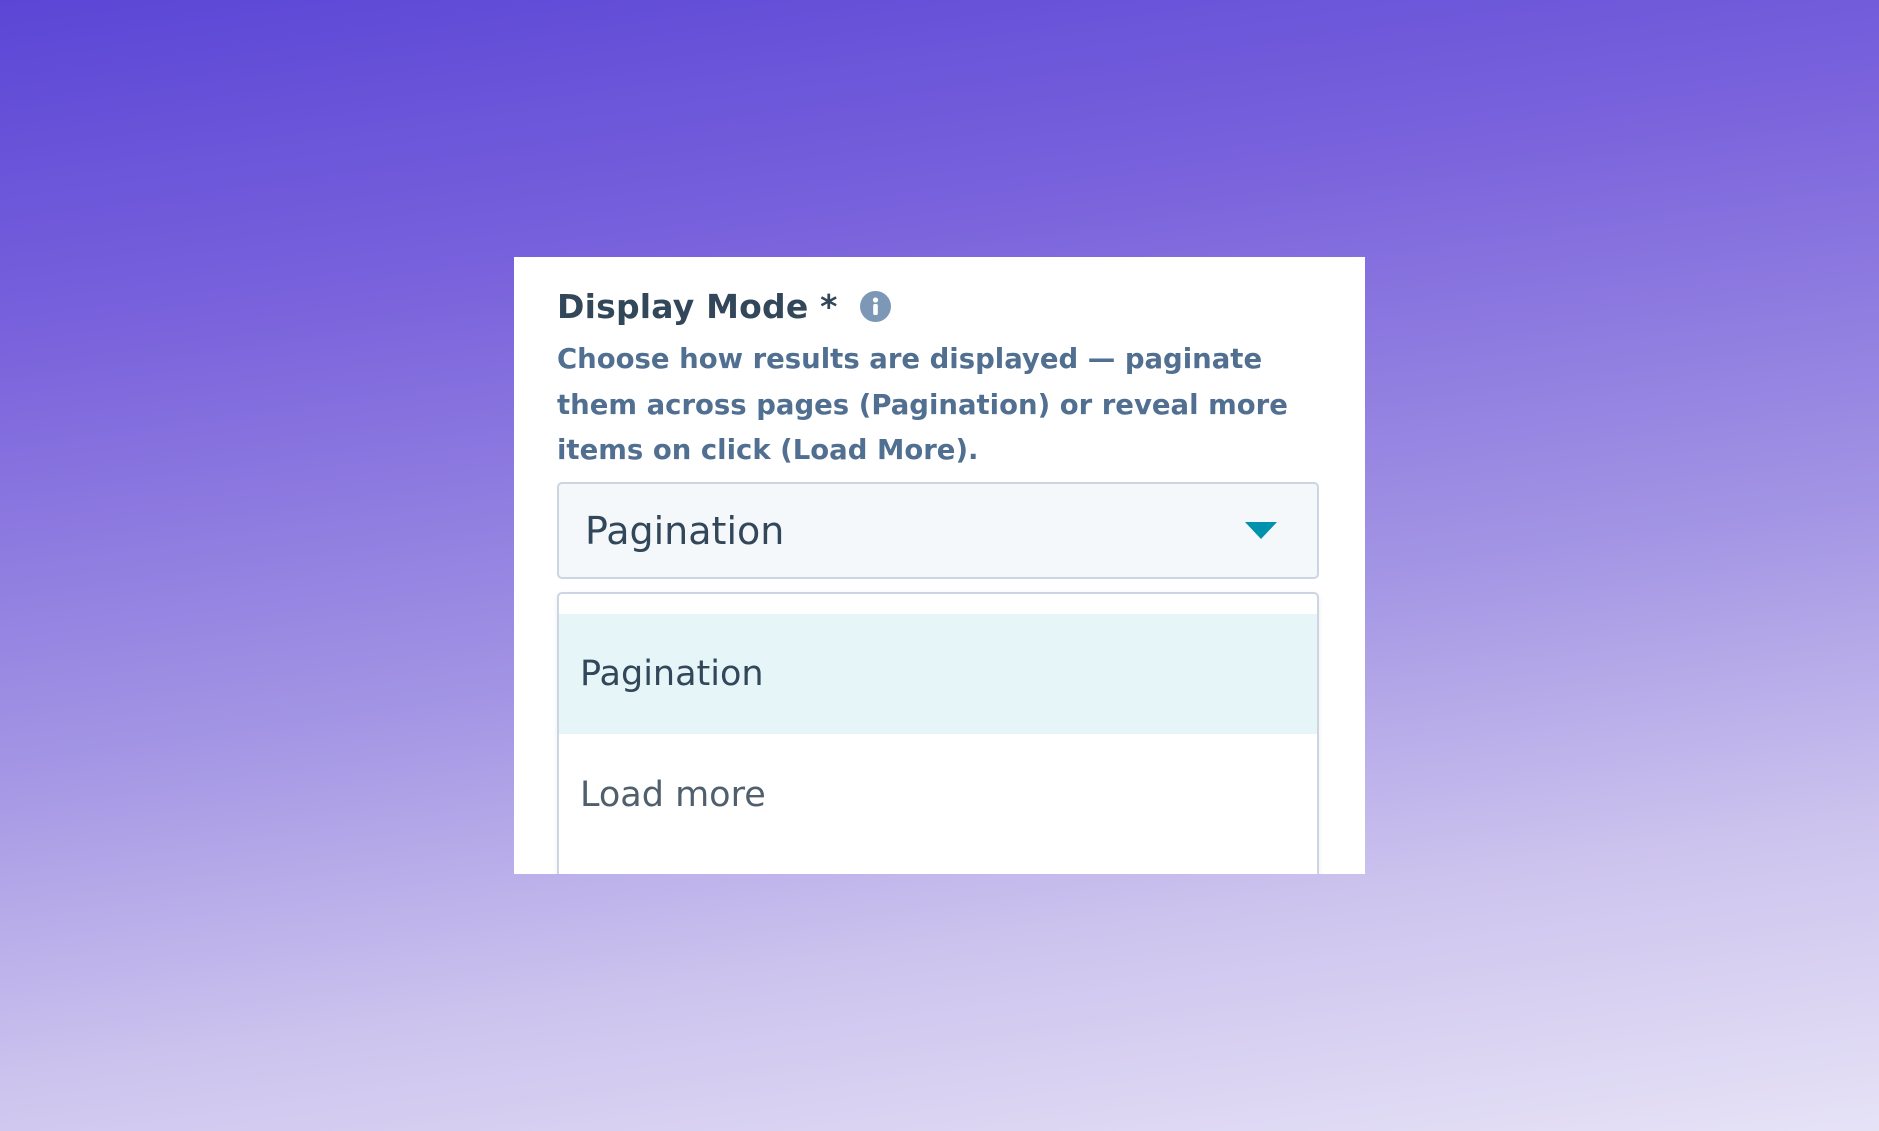  I want to click on dropdown-option-pagination: Pagination, so click(938, 674).